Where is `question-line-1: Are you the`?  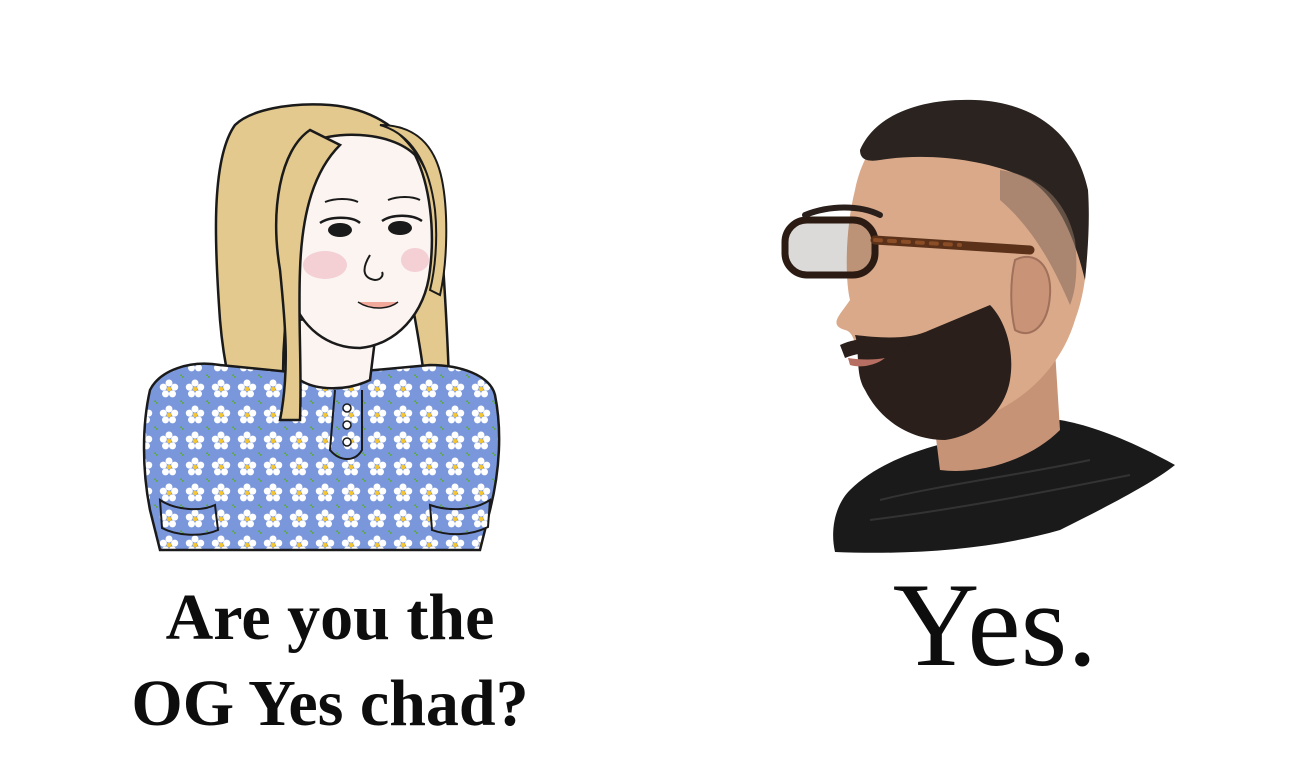
question-line-1: Are you the is located at coordinates (330, 617).